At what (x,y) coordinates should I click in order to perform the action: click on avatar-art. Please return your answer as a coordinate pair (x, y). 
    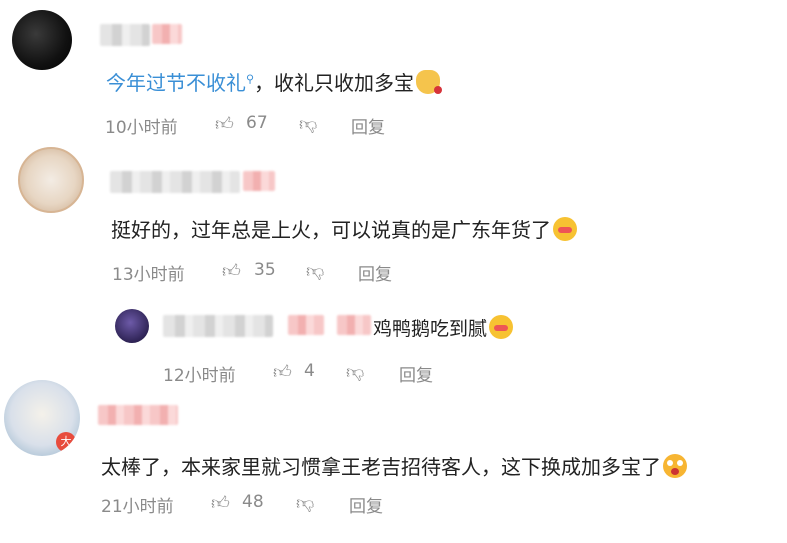
    Looking at the image, I should click on (49, 40).